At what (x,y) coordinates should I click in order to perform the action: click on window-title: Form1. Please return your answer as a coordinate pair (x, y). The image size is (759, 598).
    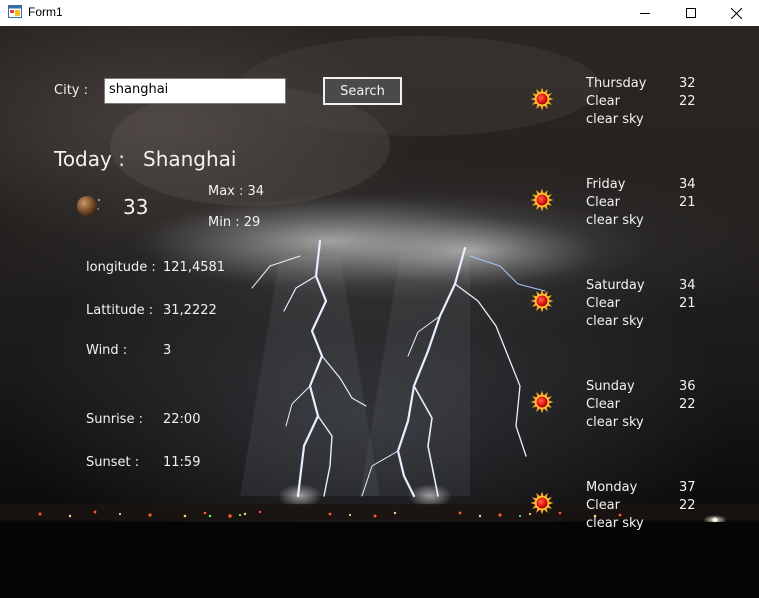
    Looking at the image, I should click on (45, 12).